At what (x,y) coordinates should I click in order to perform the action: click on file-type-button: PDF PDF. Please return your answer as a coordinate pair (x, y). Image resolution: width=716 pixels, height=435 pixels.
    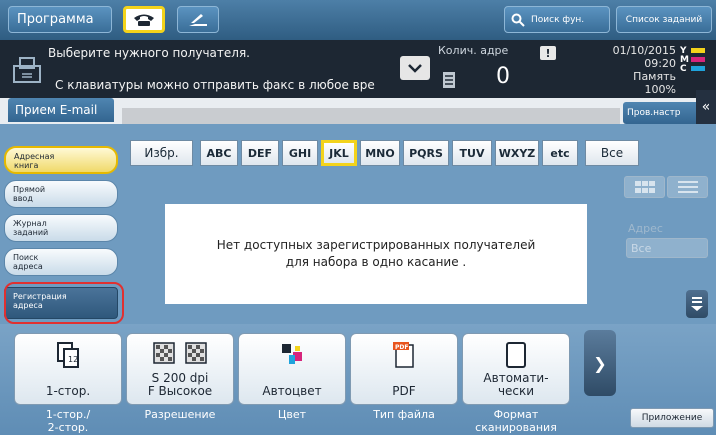
    Looking at the image, I should click on (404, 369).